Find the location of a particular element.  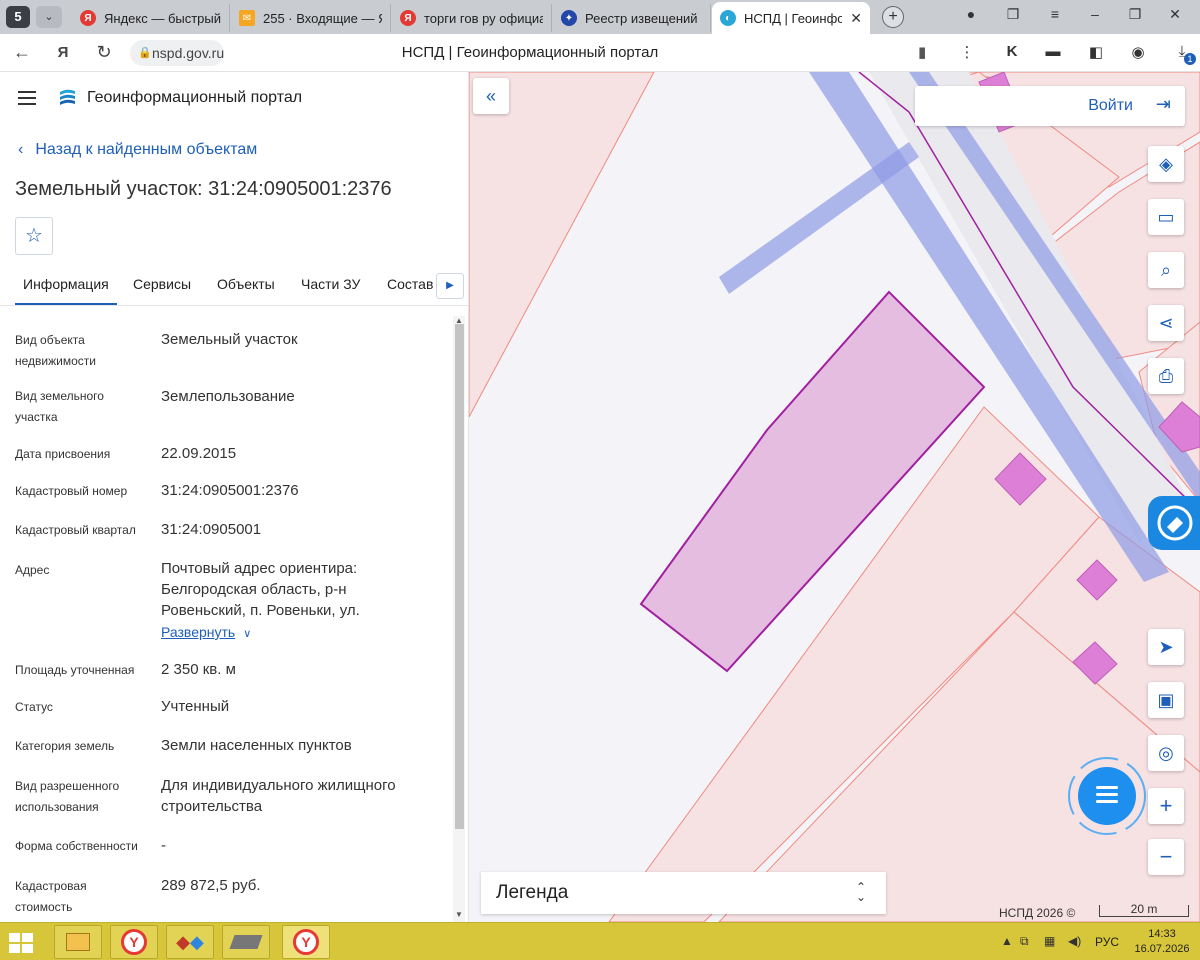

plus-icon: + is located at coordinates (1166, 805).